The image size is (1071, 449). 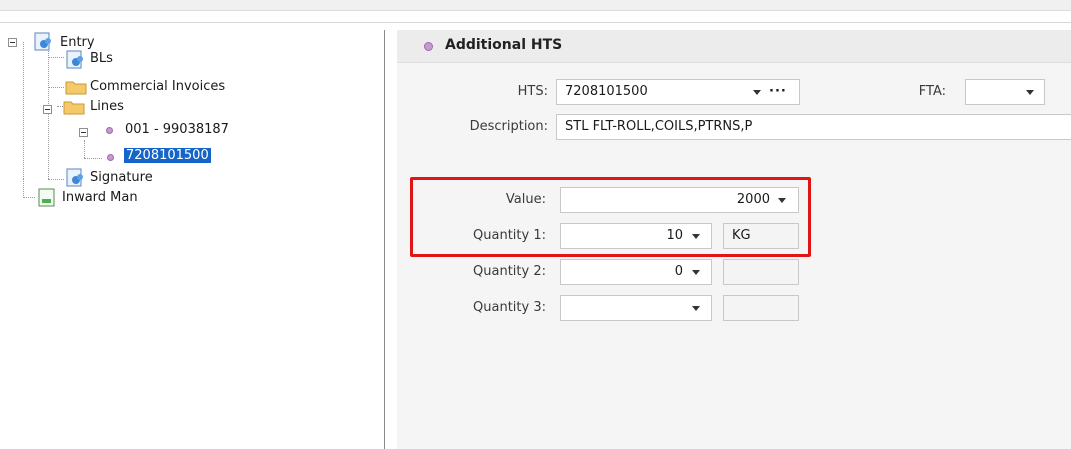 What do you see at coordinates (509, 307) in the screenshot?
I see `quantity-3-label: Quantity 3:` at bounding box center [509, 307].